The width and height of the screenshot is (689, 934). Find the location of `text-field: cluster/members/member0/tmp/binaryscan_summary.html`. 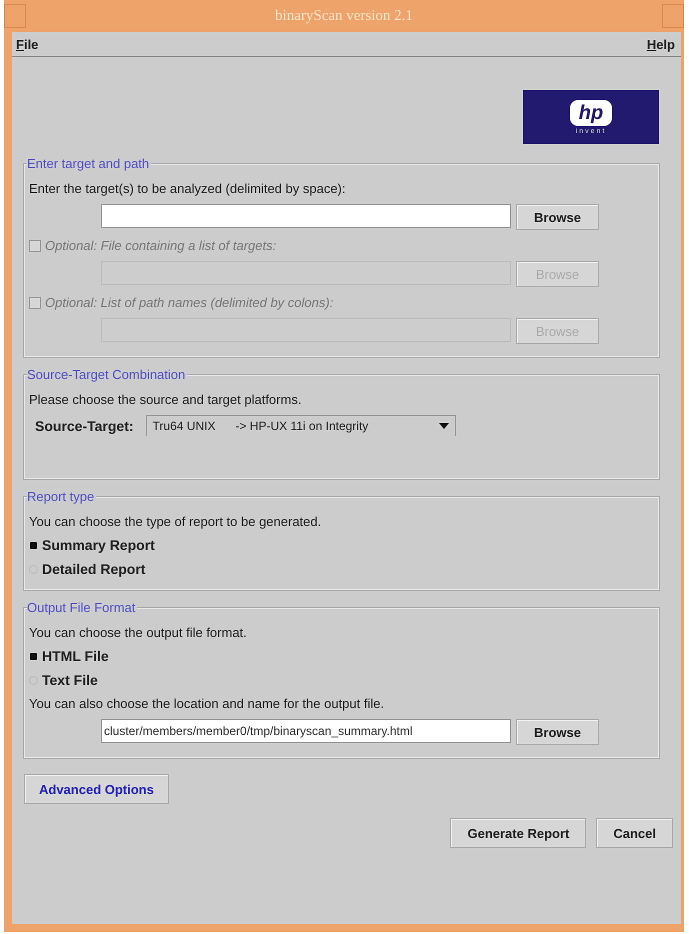

text-field: cluster/members/member0/tmp/binaryscan_summary.html is located at coordinates (306, 731).